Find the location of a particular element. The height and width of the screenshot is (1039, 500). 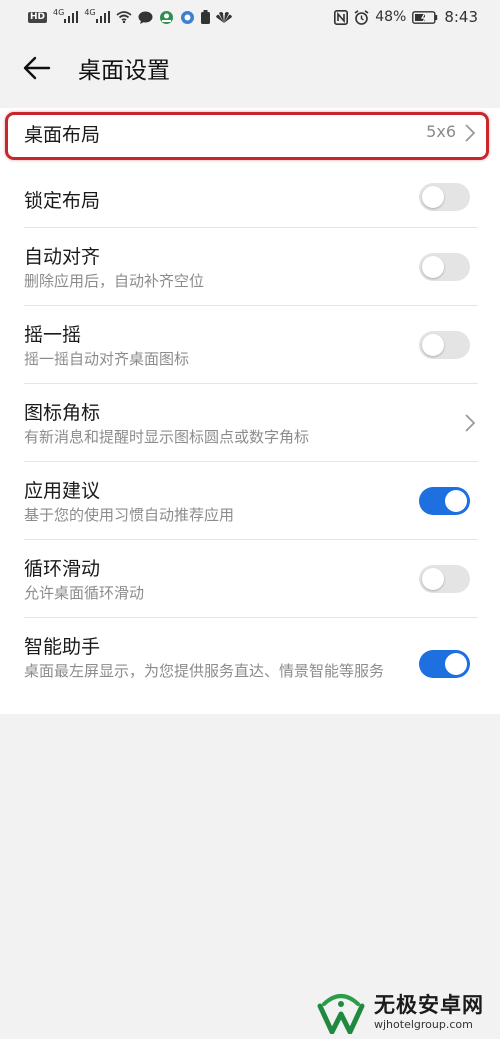

setting-loop-scroll: 循环滑动 允许桌面循环滑动 is located at coordinates (250, 579).